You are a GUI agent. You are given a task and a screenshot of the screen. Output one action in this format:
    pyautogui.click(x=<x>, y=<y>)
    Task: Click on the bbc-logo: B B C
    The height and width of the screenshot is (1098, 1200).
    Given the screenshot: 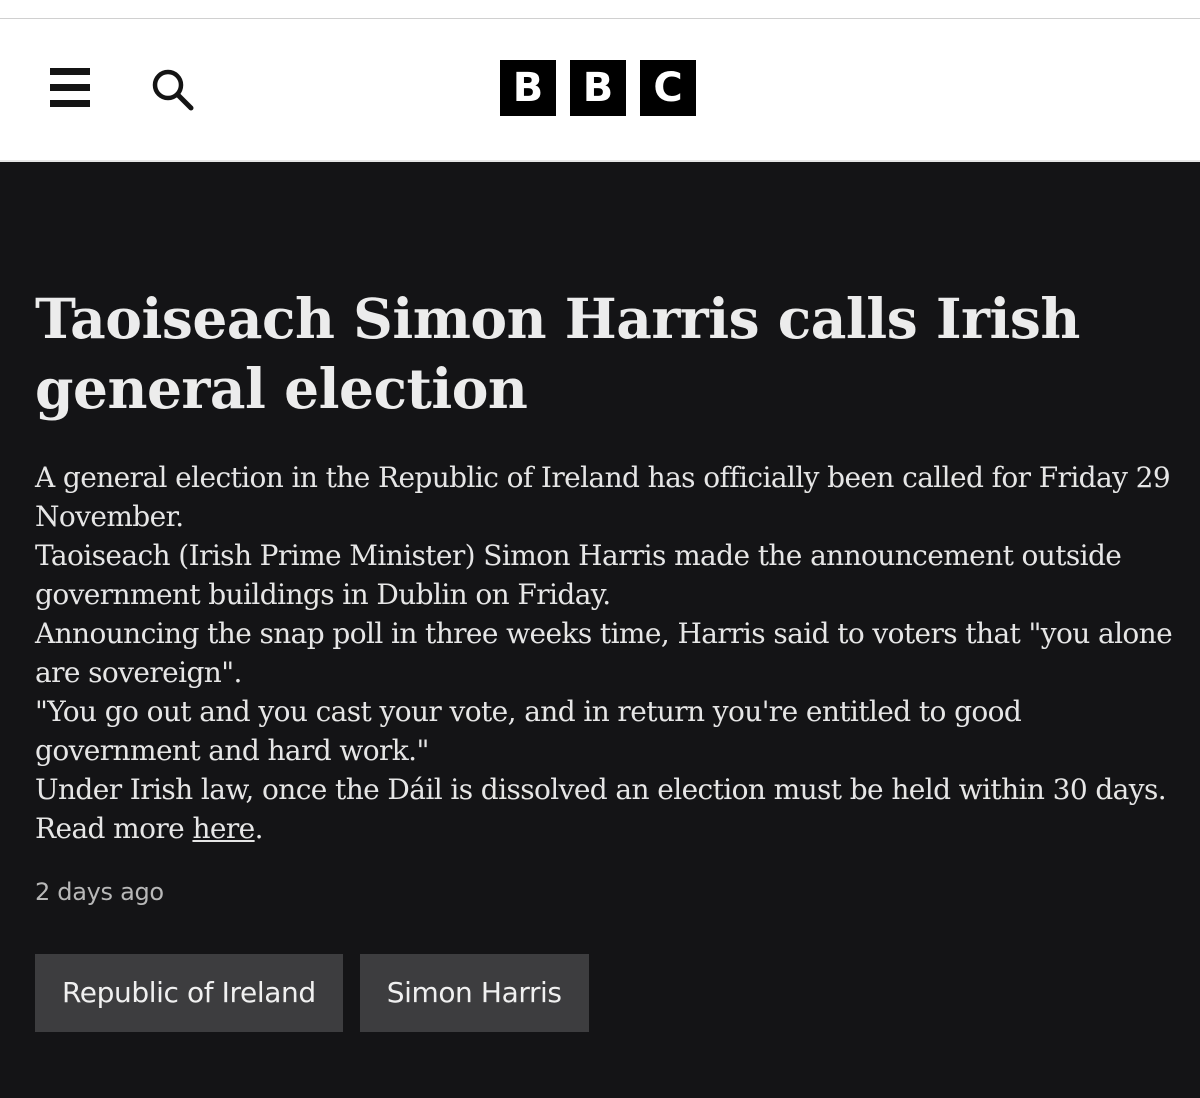 What is the action you would take?
    pyautogui.click(x=598, y=88)
    